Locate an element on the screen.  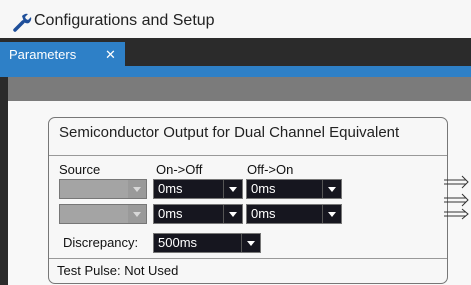
output-connector-icon is located at coordinates (456, 197).